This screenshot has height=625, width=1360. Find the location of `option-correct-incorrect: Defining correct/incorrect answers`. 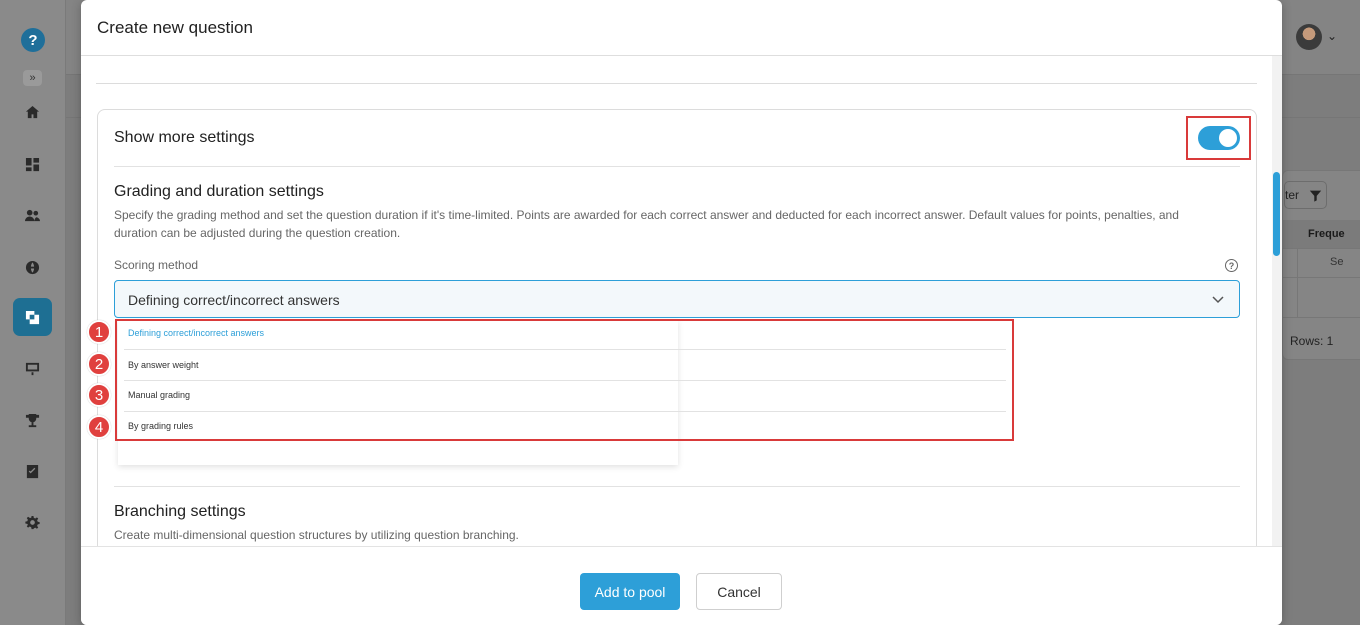

option-correct-incorrect: Defining correct/incorrect answers is located at coordinates (565, 332).